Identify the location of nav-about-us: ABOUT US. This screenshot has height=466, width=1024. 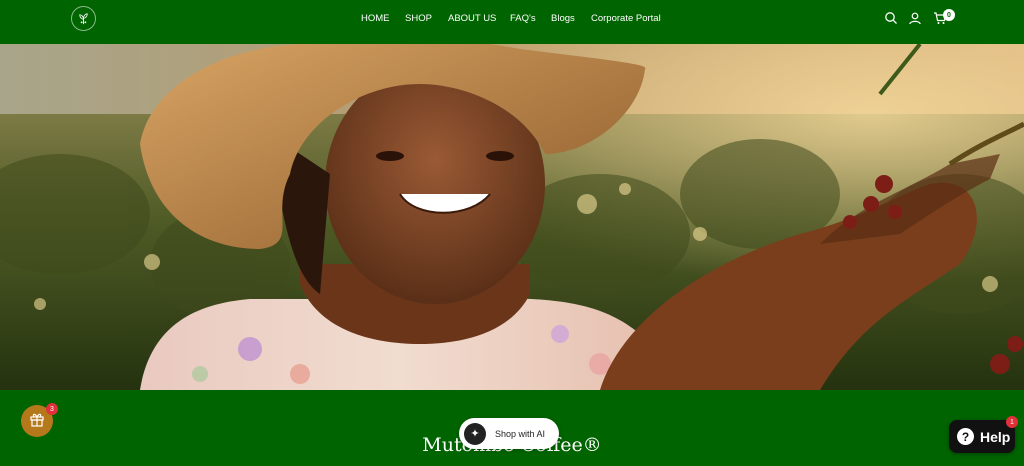
(472, 18).